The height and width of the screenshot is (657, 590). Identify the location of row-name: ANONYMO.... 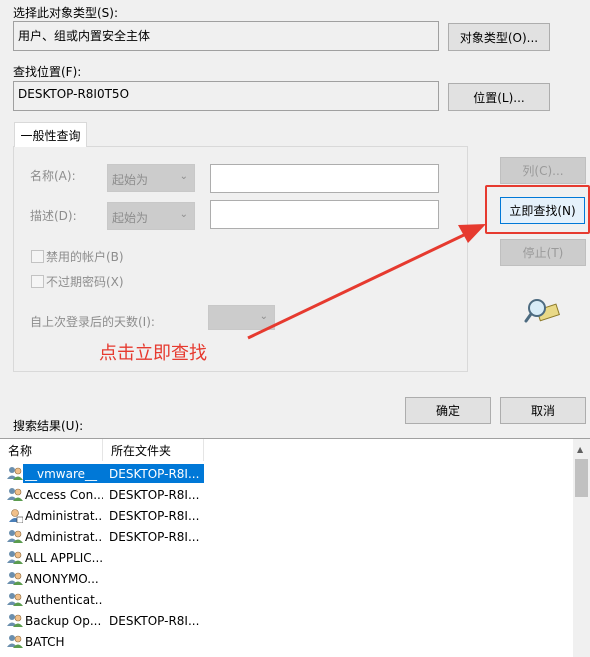
(62, 579).